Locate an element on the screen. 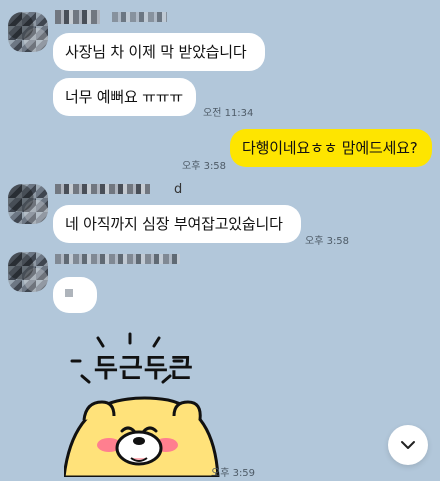 The image size is (440, 481). message-bubble: 네 아직까지 심장 부여잡고있숩니다 is located at coordinates (177, 224).